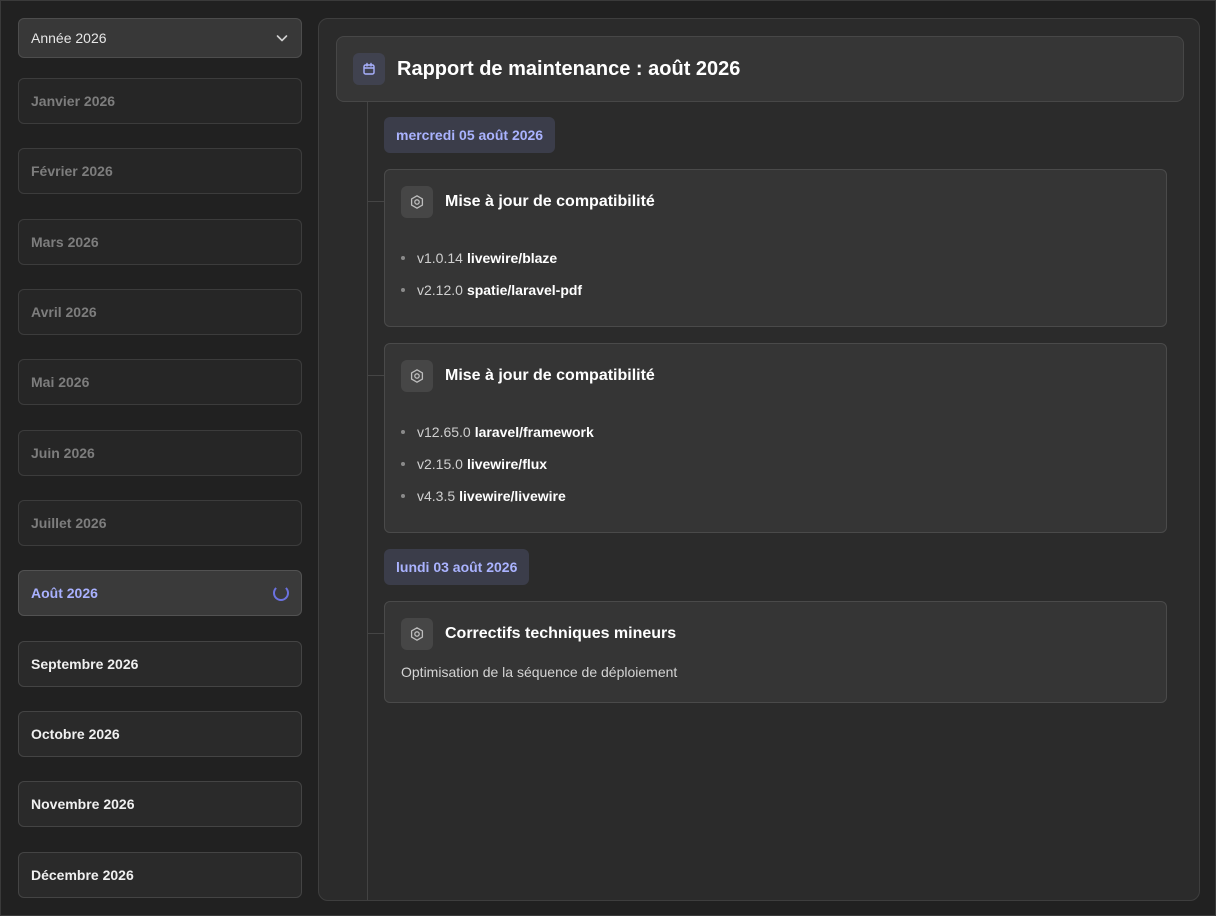  Describe the element at coordinates (160, 453) in the screenshot. I see `month-item-juin: Juin 2026` at that location.